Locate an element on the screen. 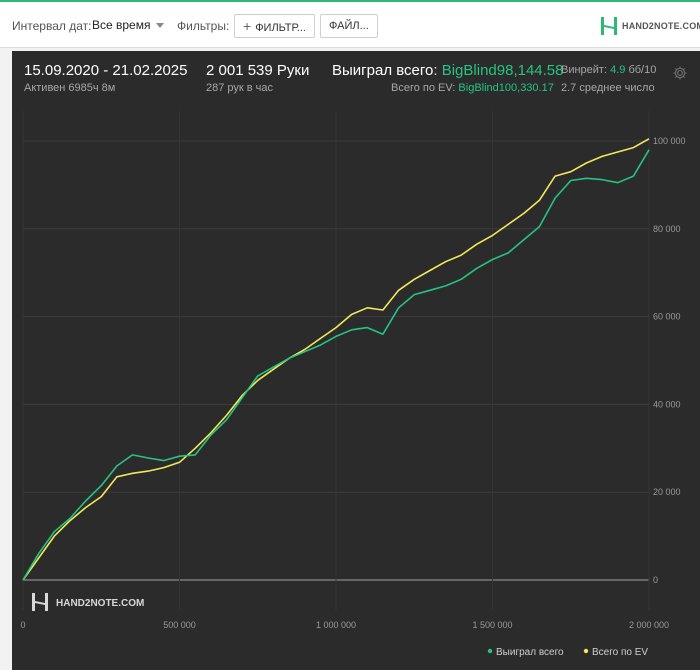 The height and width of the screenshot is (670, 700). watermark: HAND2NOTE.COM is located at coordinates (88, 602).